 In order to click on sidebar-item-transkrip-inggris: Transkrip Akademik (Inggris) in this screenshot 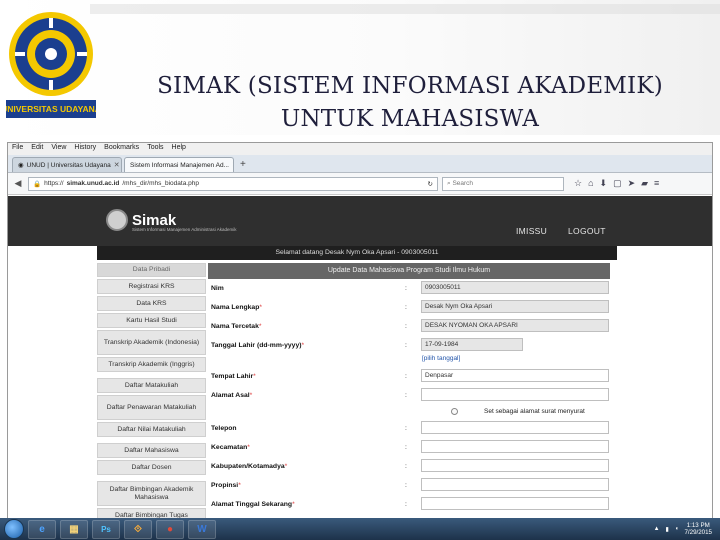, I will do `click(151, 364)`.